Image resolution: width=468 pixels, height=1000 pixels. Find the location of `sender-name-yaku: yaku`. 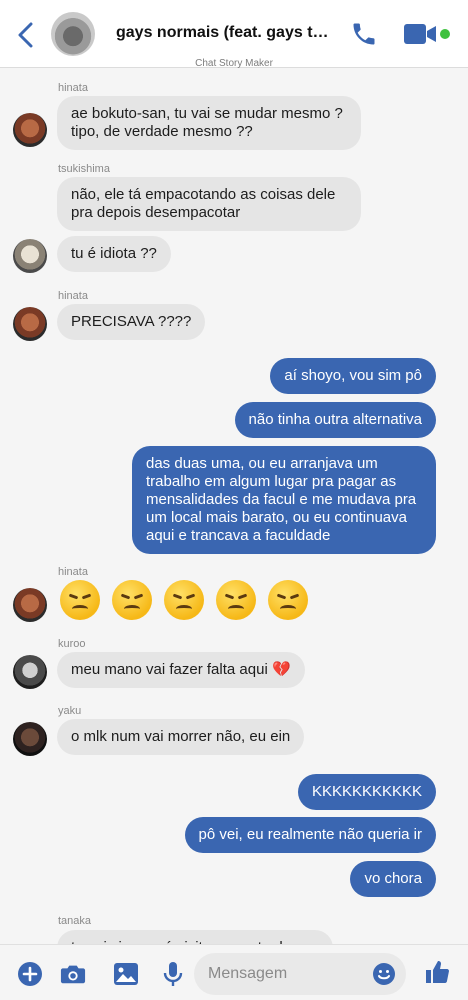

sender-name-yaku: yaku is located at coordinates (70, 711).